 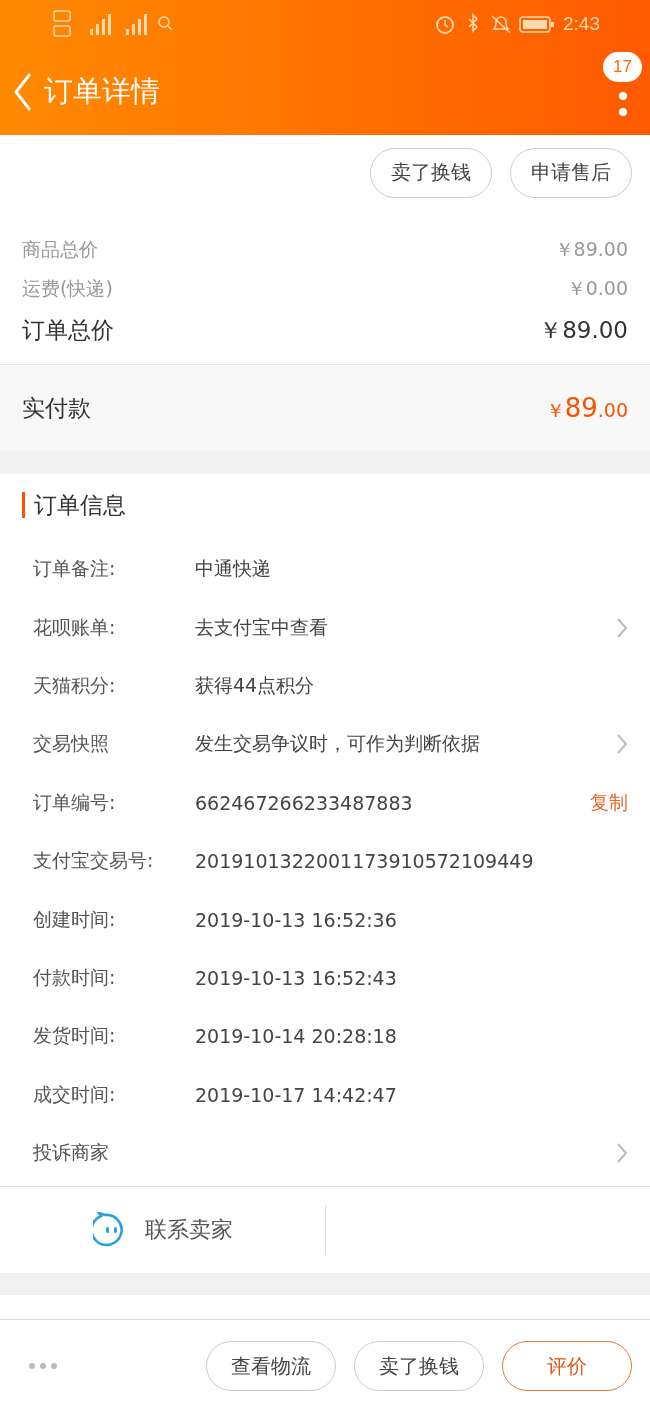 What do you see at coordinates (60, 249) in the screenshot?
I see `price-label: 商品总价` at bounding box center [60, 249].